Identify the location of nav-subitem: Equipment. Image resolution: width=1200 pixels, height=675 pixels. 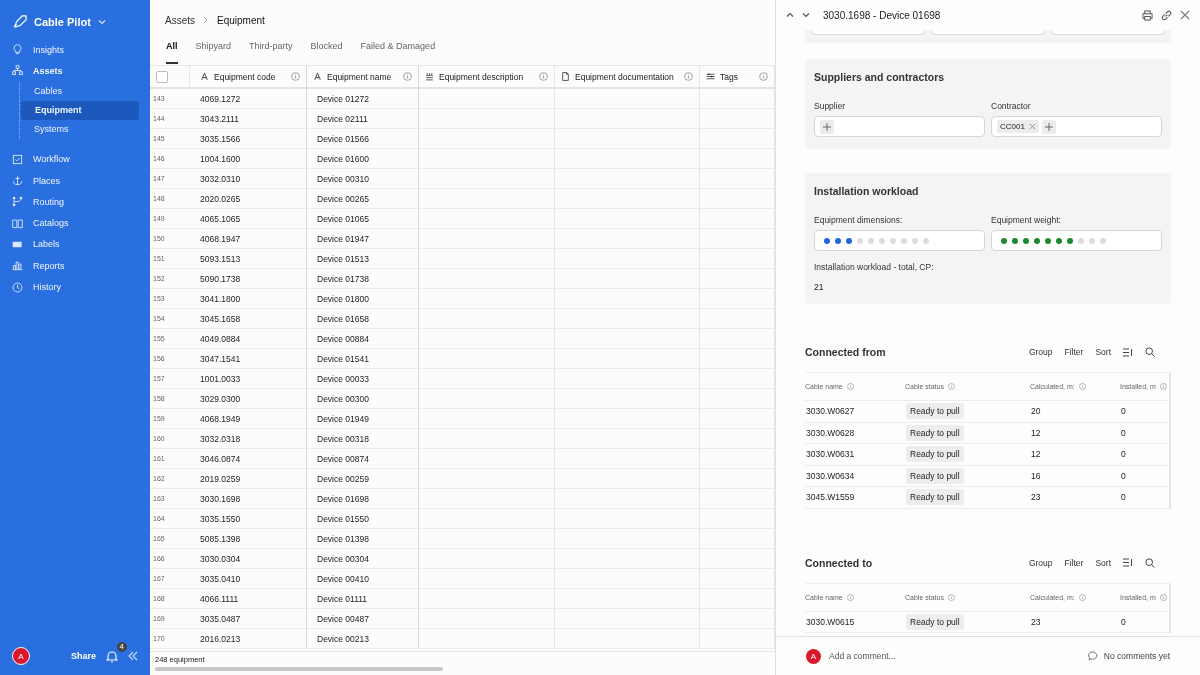
(80, 110).